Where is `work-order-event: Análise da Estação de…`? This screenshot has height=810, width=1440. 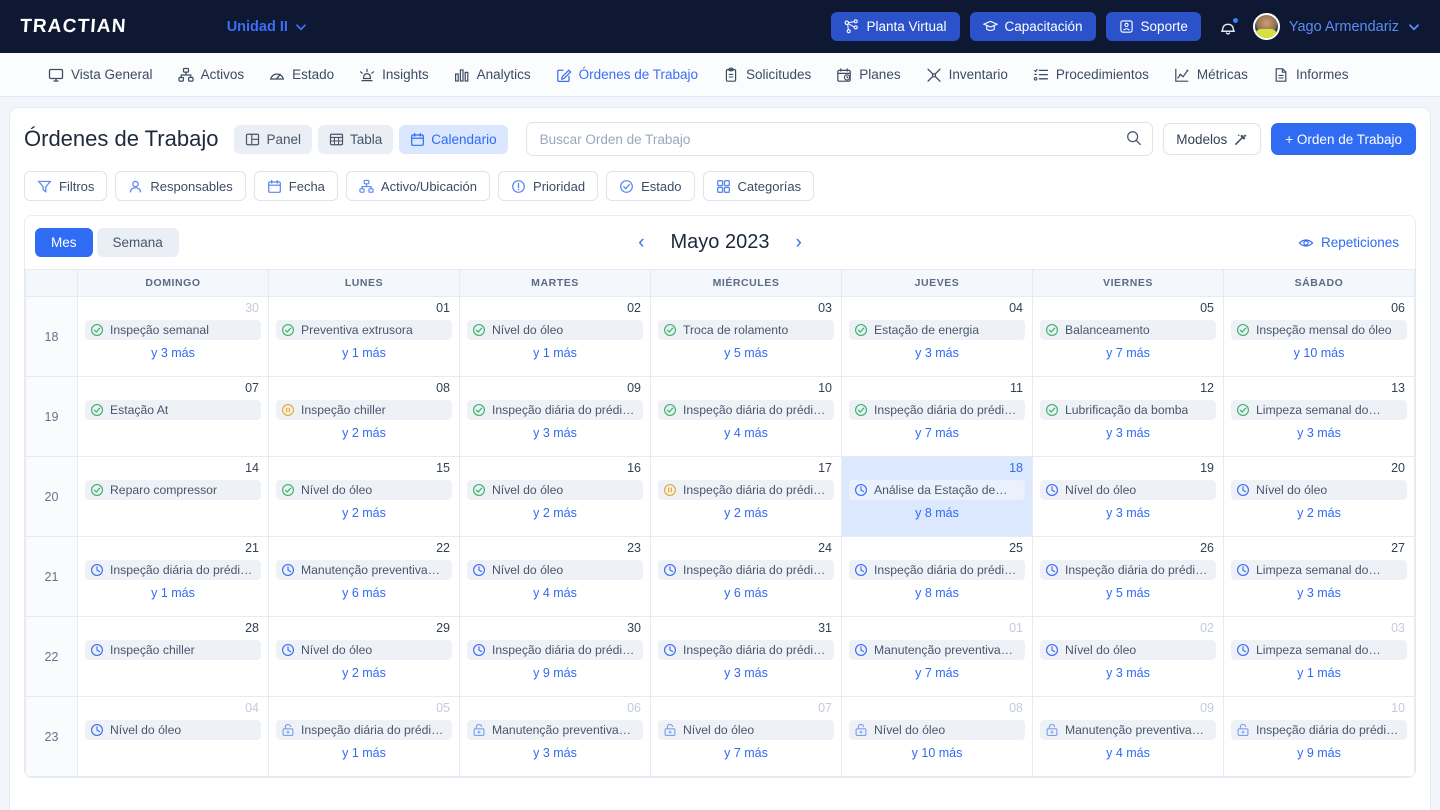
work-order-event: Análise da Estação de… is located at coordinates (937, 489).